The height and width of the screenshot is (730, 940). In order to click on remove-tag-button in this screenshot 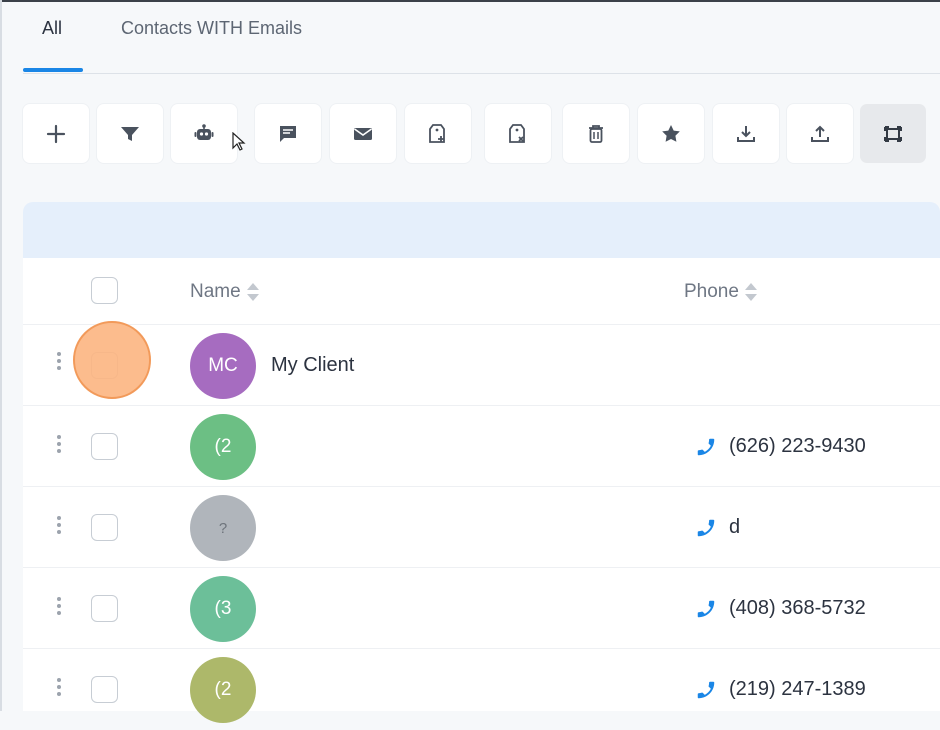, I will do `click(518, 133)`.